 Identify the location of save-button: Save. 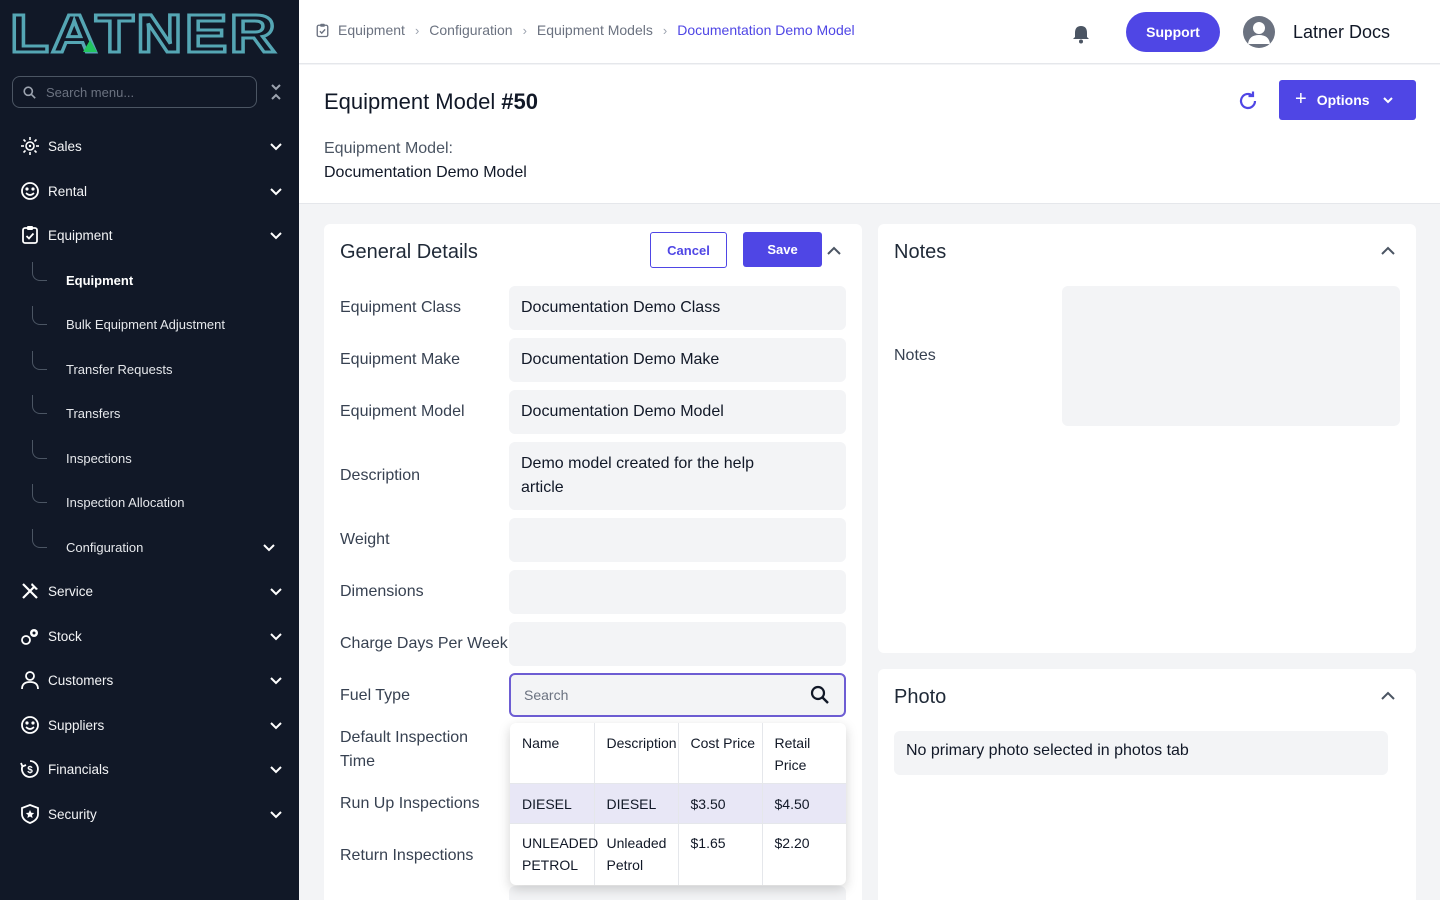
(782, 249).